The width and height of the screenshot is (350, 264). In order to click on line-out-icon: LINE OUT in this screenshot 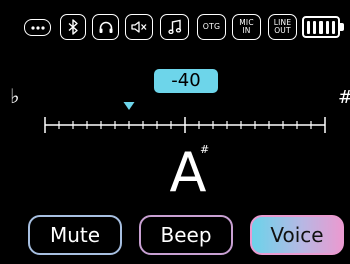, I will do `click(282, 27)`.